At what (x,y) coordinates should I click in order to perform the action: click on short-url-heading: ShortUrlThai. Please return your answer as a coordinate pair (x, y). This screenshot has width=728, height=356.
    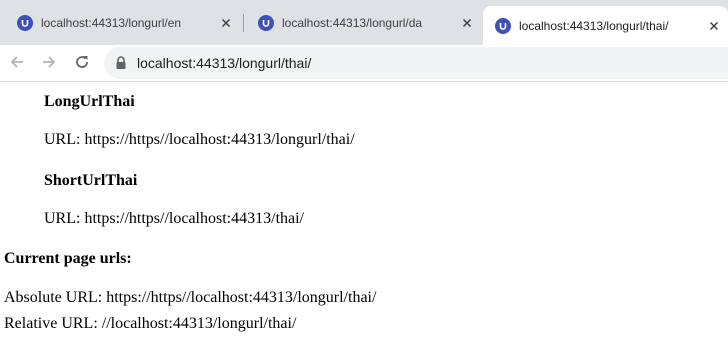
    Looking at the image, I should click on (91, 180).